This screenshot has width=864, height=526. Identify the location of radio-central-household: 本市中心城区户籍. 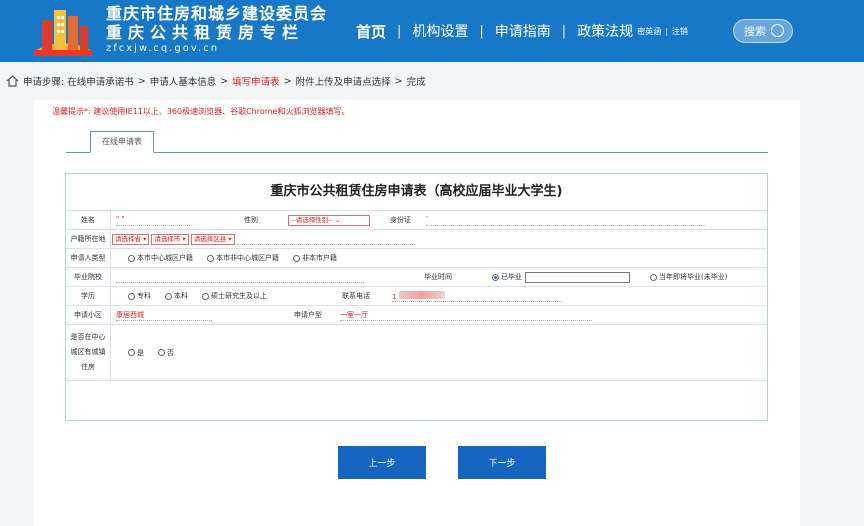
(160, 258).